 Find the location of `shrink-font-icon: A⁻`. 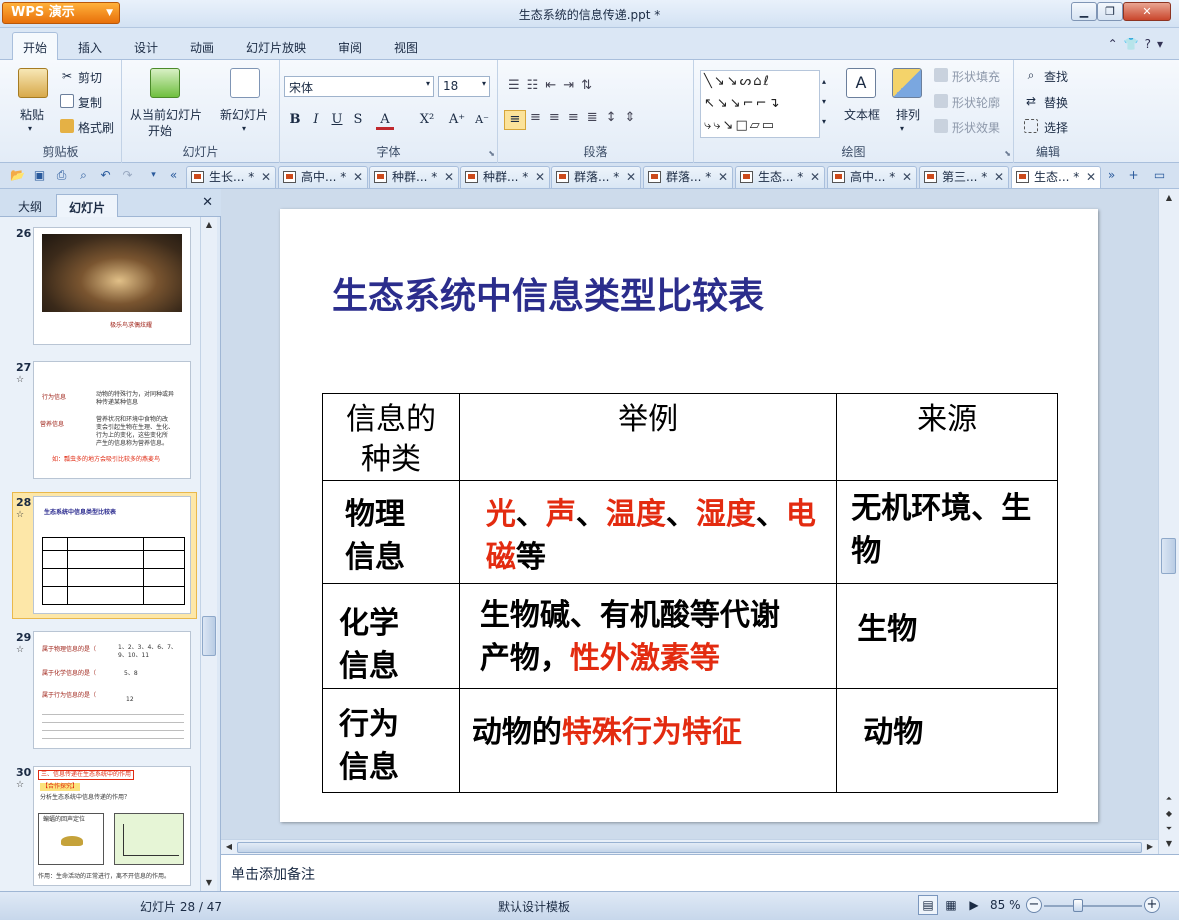

shrink-font-icon: A⁻ is located at coordinates (482, 120).